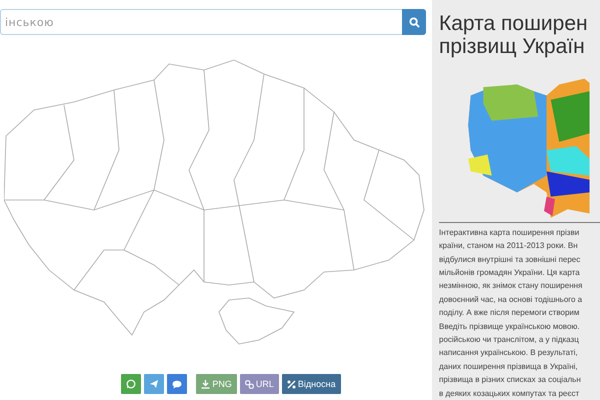 This screenshot has width=600, height=400. What do you see at coordinates (510, 260) in the screenshot?
I see `description-text: відбулися внутрішні та зовнішні перес` at bounding box center [510, 260].